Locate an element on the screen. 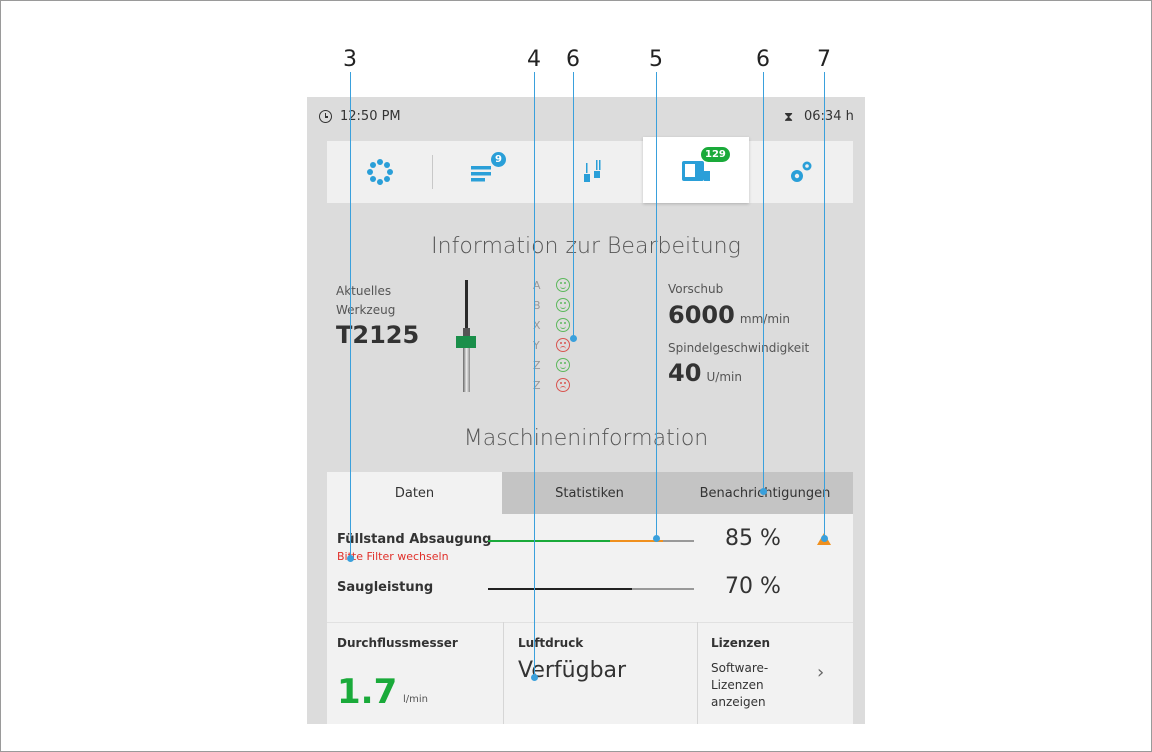 The image size is (1152, 752). machine-tabs: Daten Statistiken Benachrichtigungen is located at coordinates (590, 493).